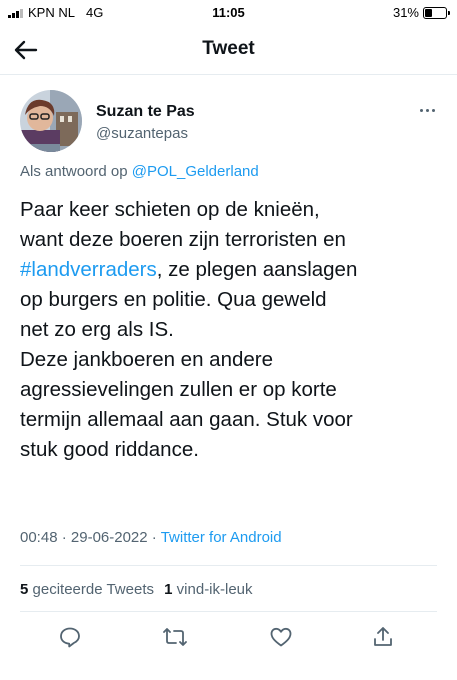  What do you see at coordinates (109, 449) in the screenshot?
I see `tweet-line: stuk good riddance.` at bounding box center [109, 449].